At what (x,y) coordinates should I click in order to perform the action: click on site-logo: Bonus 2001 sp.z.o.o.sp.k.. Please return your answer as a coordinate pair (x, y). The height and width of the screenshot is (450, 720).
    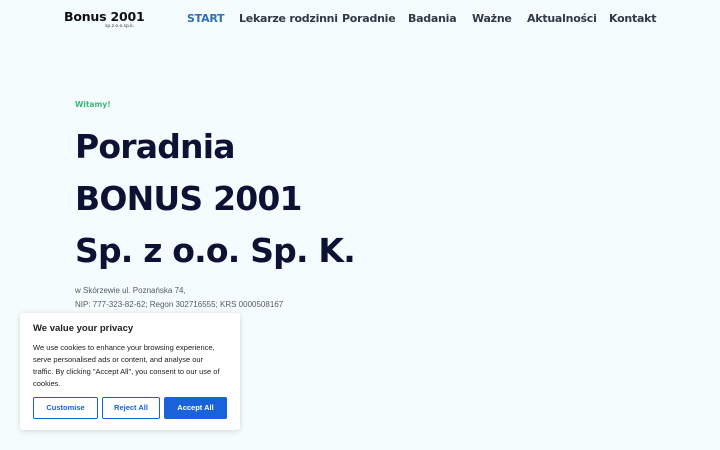
    Looking at the image, I should click on (104, 20).